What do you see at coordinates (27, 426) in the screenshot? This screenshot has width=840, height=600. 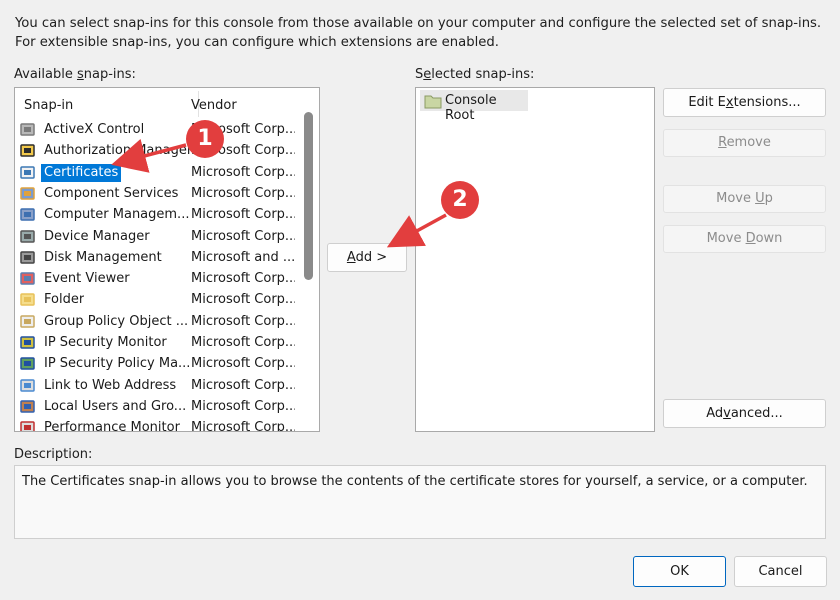 I see `performance-monitor-icon` at bounding box center [27, 426].